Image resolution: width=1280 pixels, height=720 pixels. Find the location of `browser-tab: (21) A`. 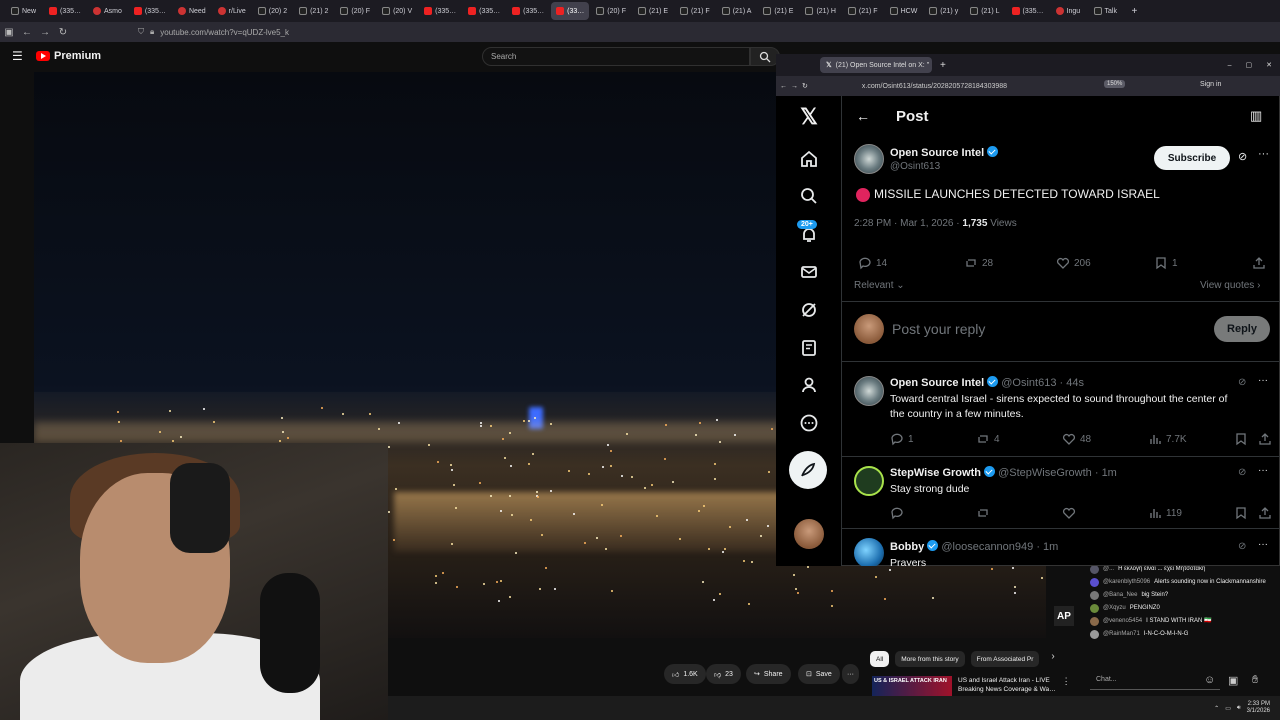

browser-tab: (21) A is located at coordinates (737, 11).